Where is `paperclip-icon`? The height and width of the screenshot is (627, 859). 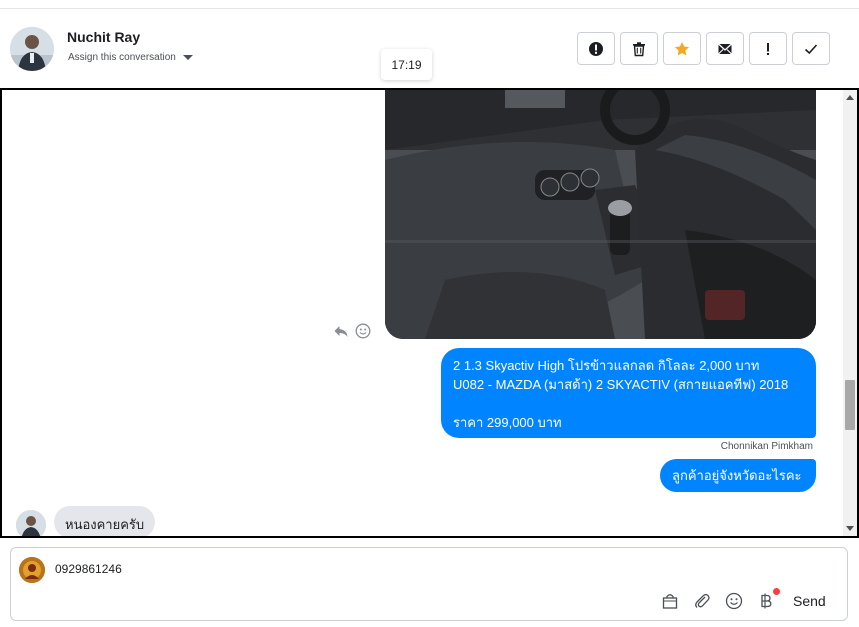 paperclip-icon is located at coordinates (702, 600).